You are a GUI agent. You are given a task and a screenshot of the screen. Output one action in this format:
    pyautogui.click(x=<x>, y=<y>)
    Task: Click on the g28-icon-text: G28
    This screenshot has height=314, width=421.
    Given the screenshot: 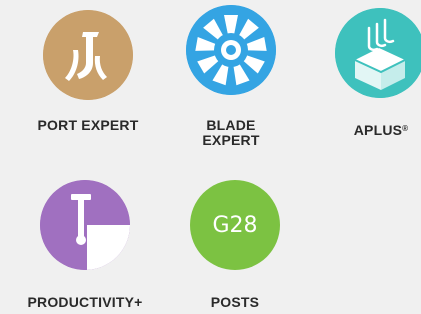 What is the action you would take?
    pyautogui.click(x=235, y=225)
    